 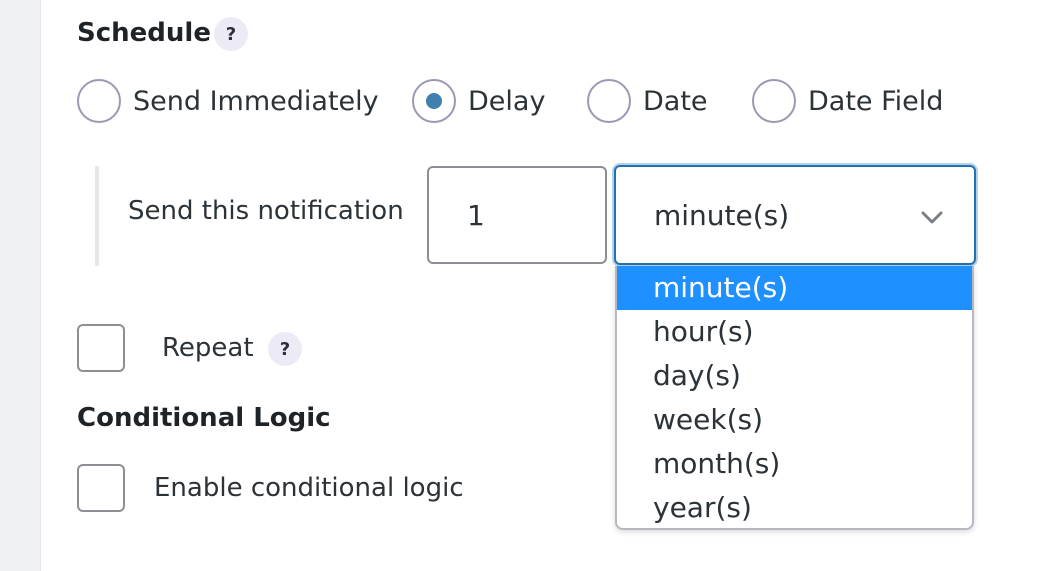 What do you see at coordinates (97, 216) in the screenshot?
I see `delay-indent-bar` at bounding box center [97, 216].